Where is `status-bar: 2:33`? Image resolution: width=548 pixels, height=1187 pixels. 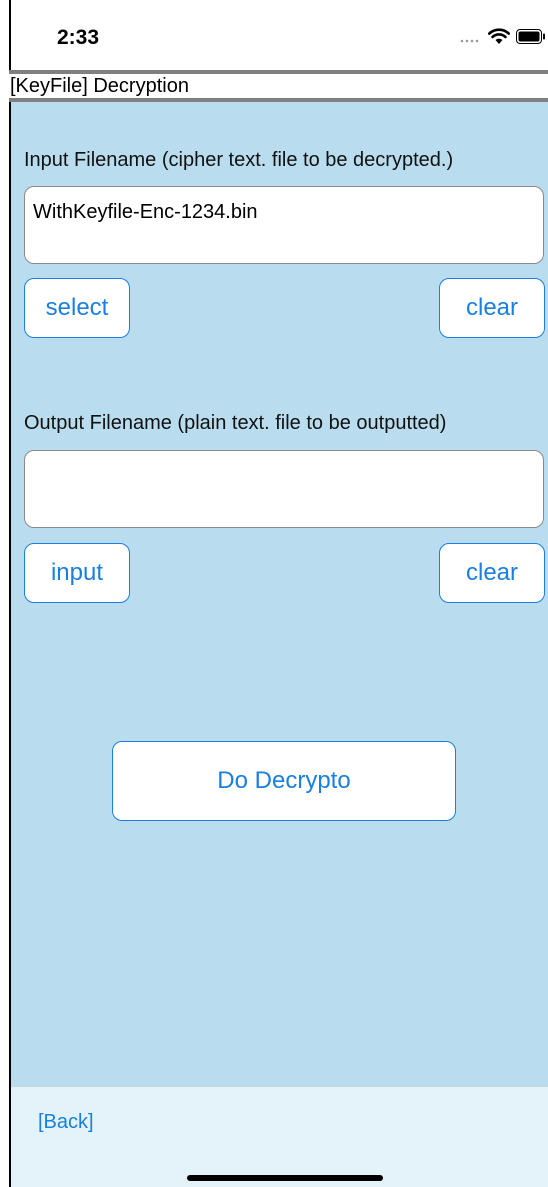 status-bar: 2:33 is located at coordinates (279, 35).